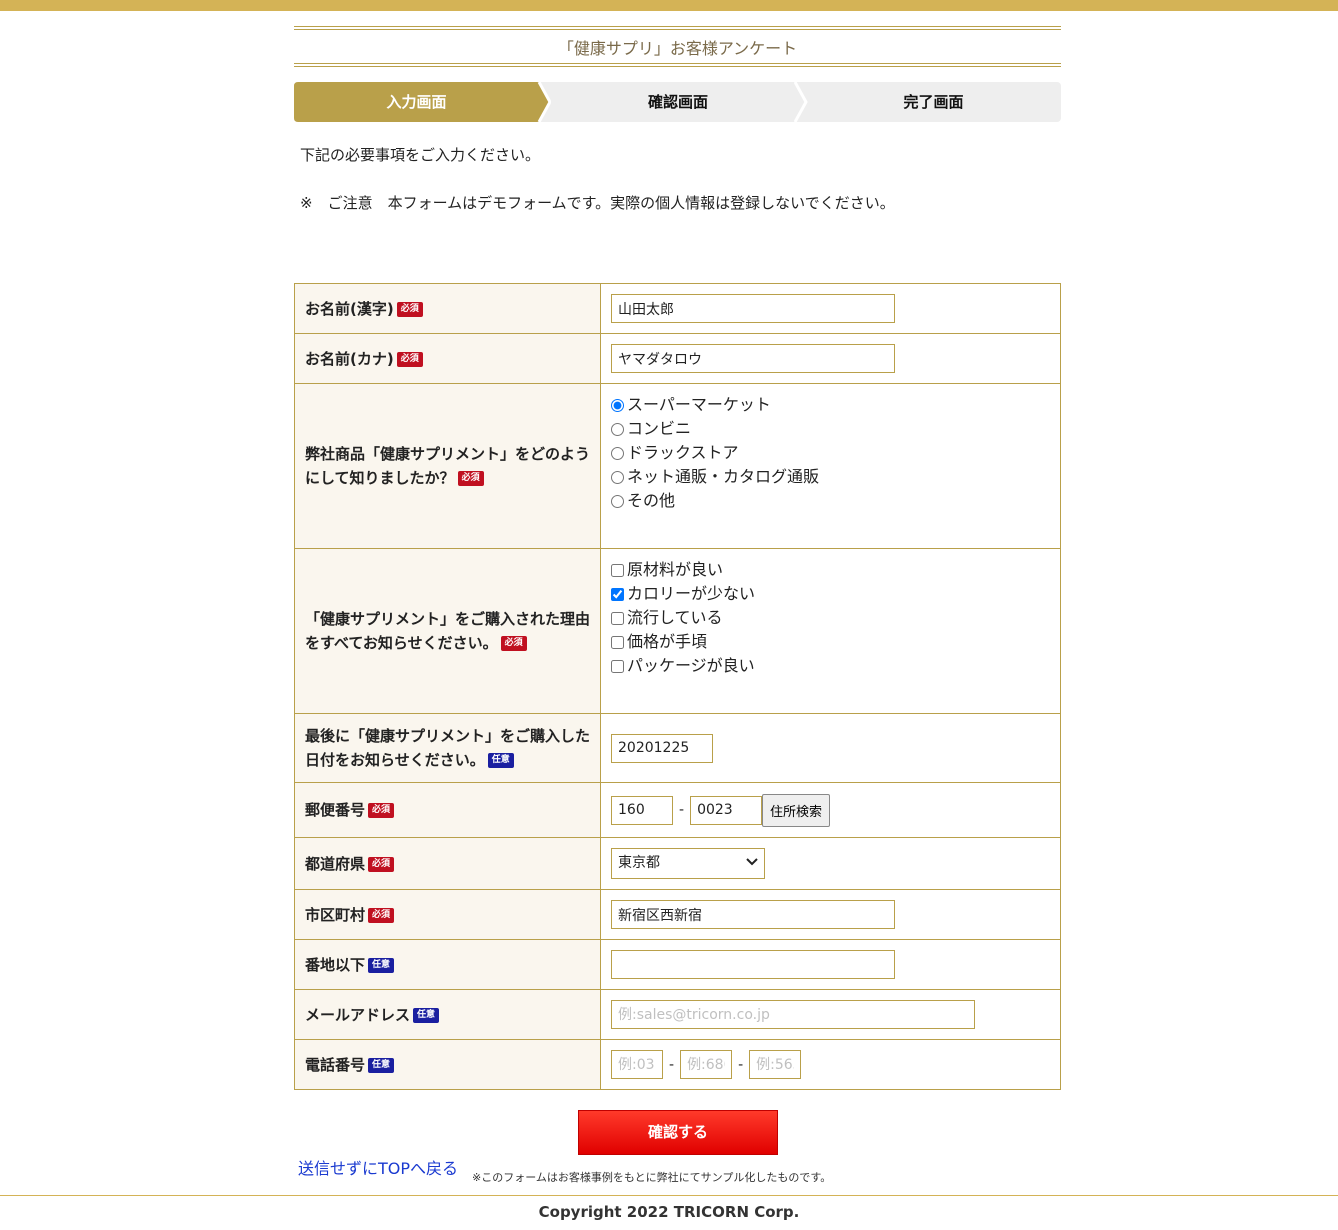  I want to click on prefecture-selected-value: 東京都, so click(639, 863).